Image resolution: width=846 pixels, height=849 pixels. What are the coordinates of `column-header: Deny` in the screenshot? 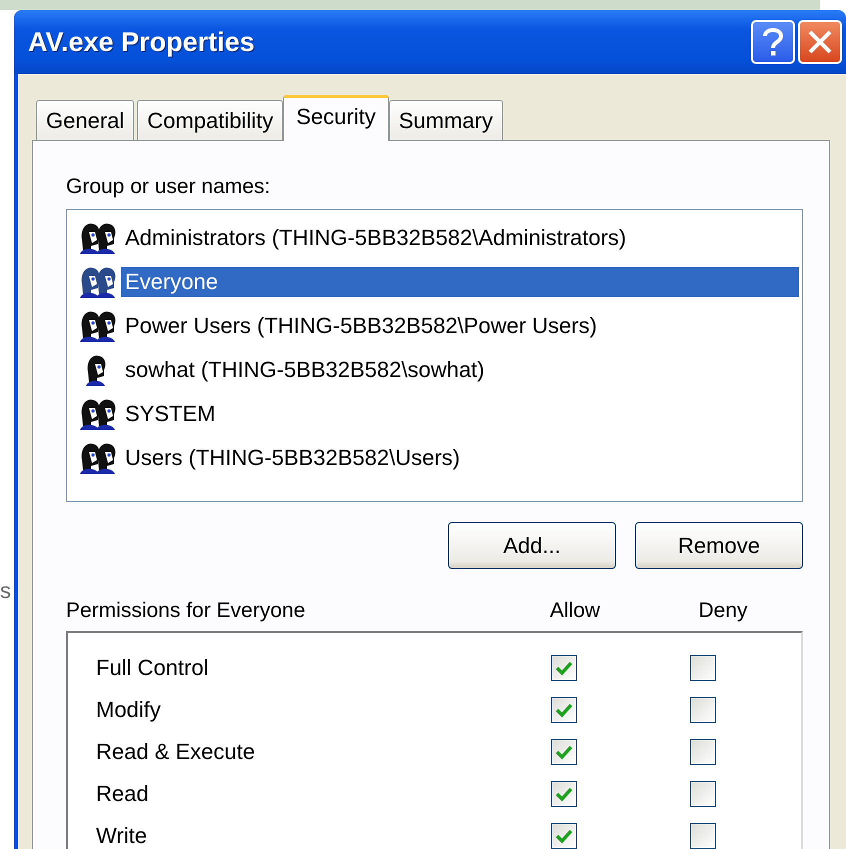 It's located at (723, 611).